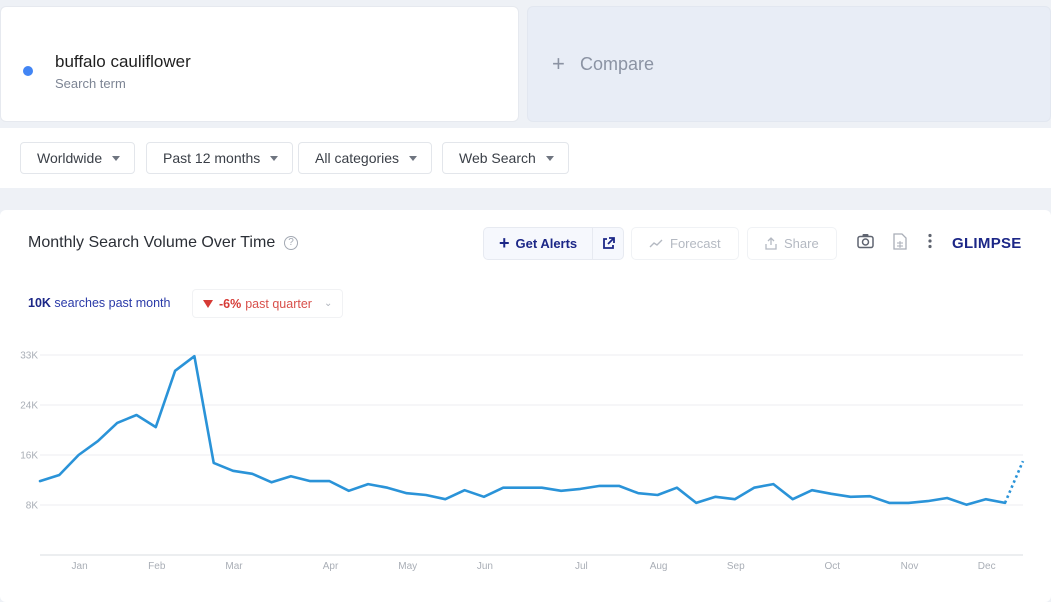 Image resolution: width=1051 pixels, height=602 pixels. Describe the element at coordinates (1014, 482) in the screenshot. I see `forecast-line` at that location.